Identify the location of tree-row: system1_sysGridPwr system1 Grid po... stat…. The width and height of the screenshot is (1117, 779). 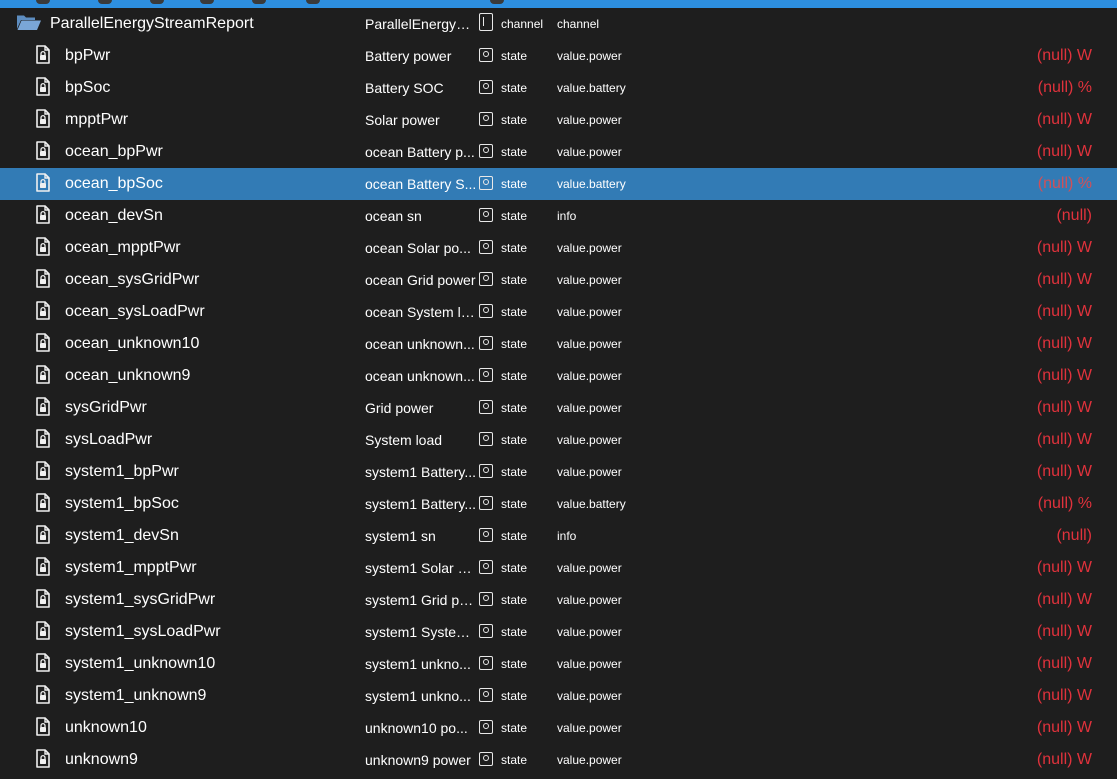
(558, 600).